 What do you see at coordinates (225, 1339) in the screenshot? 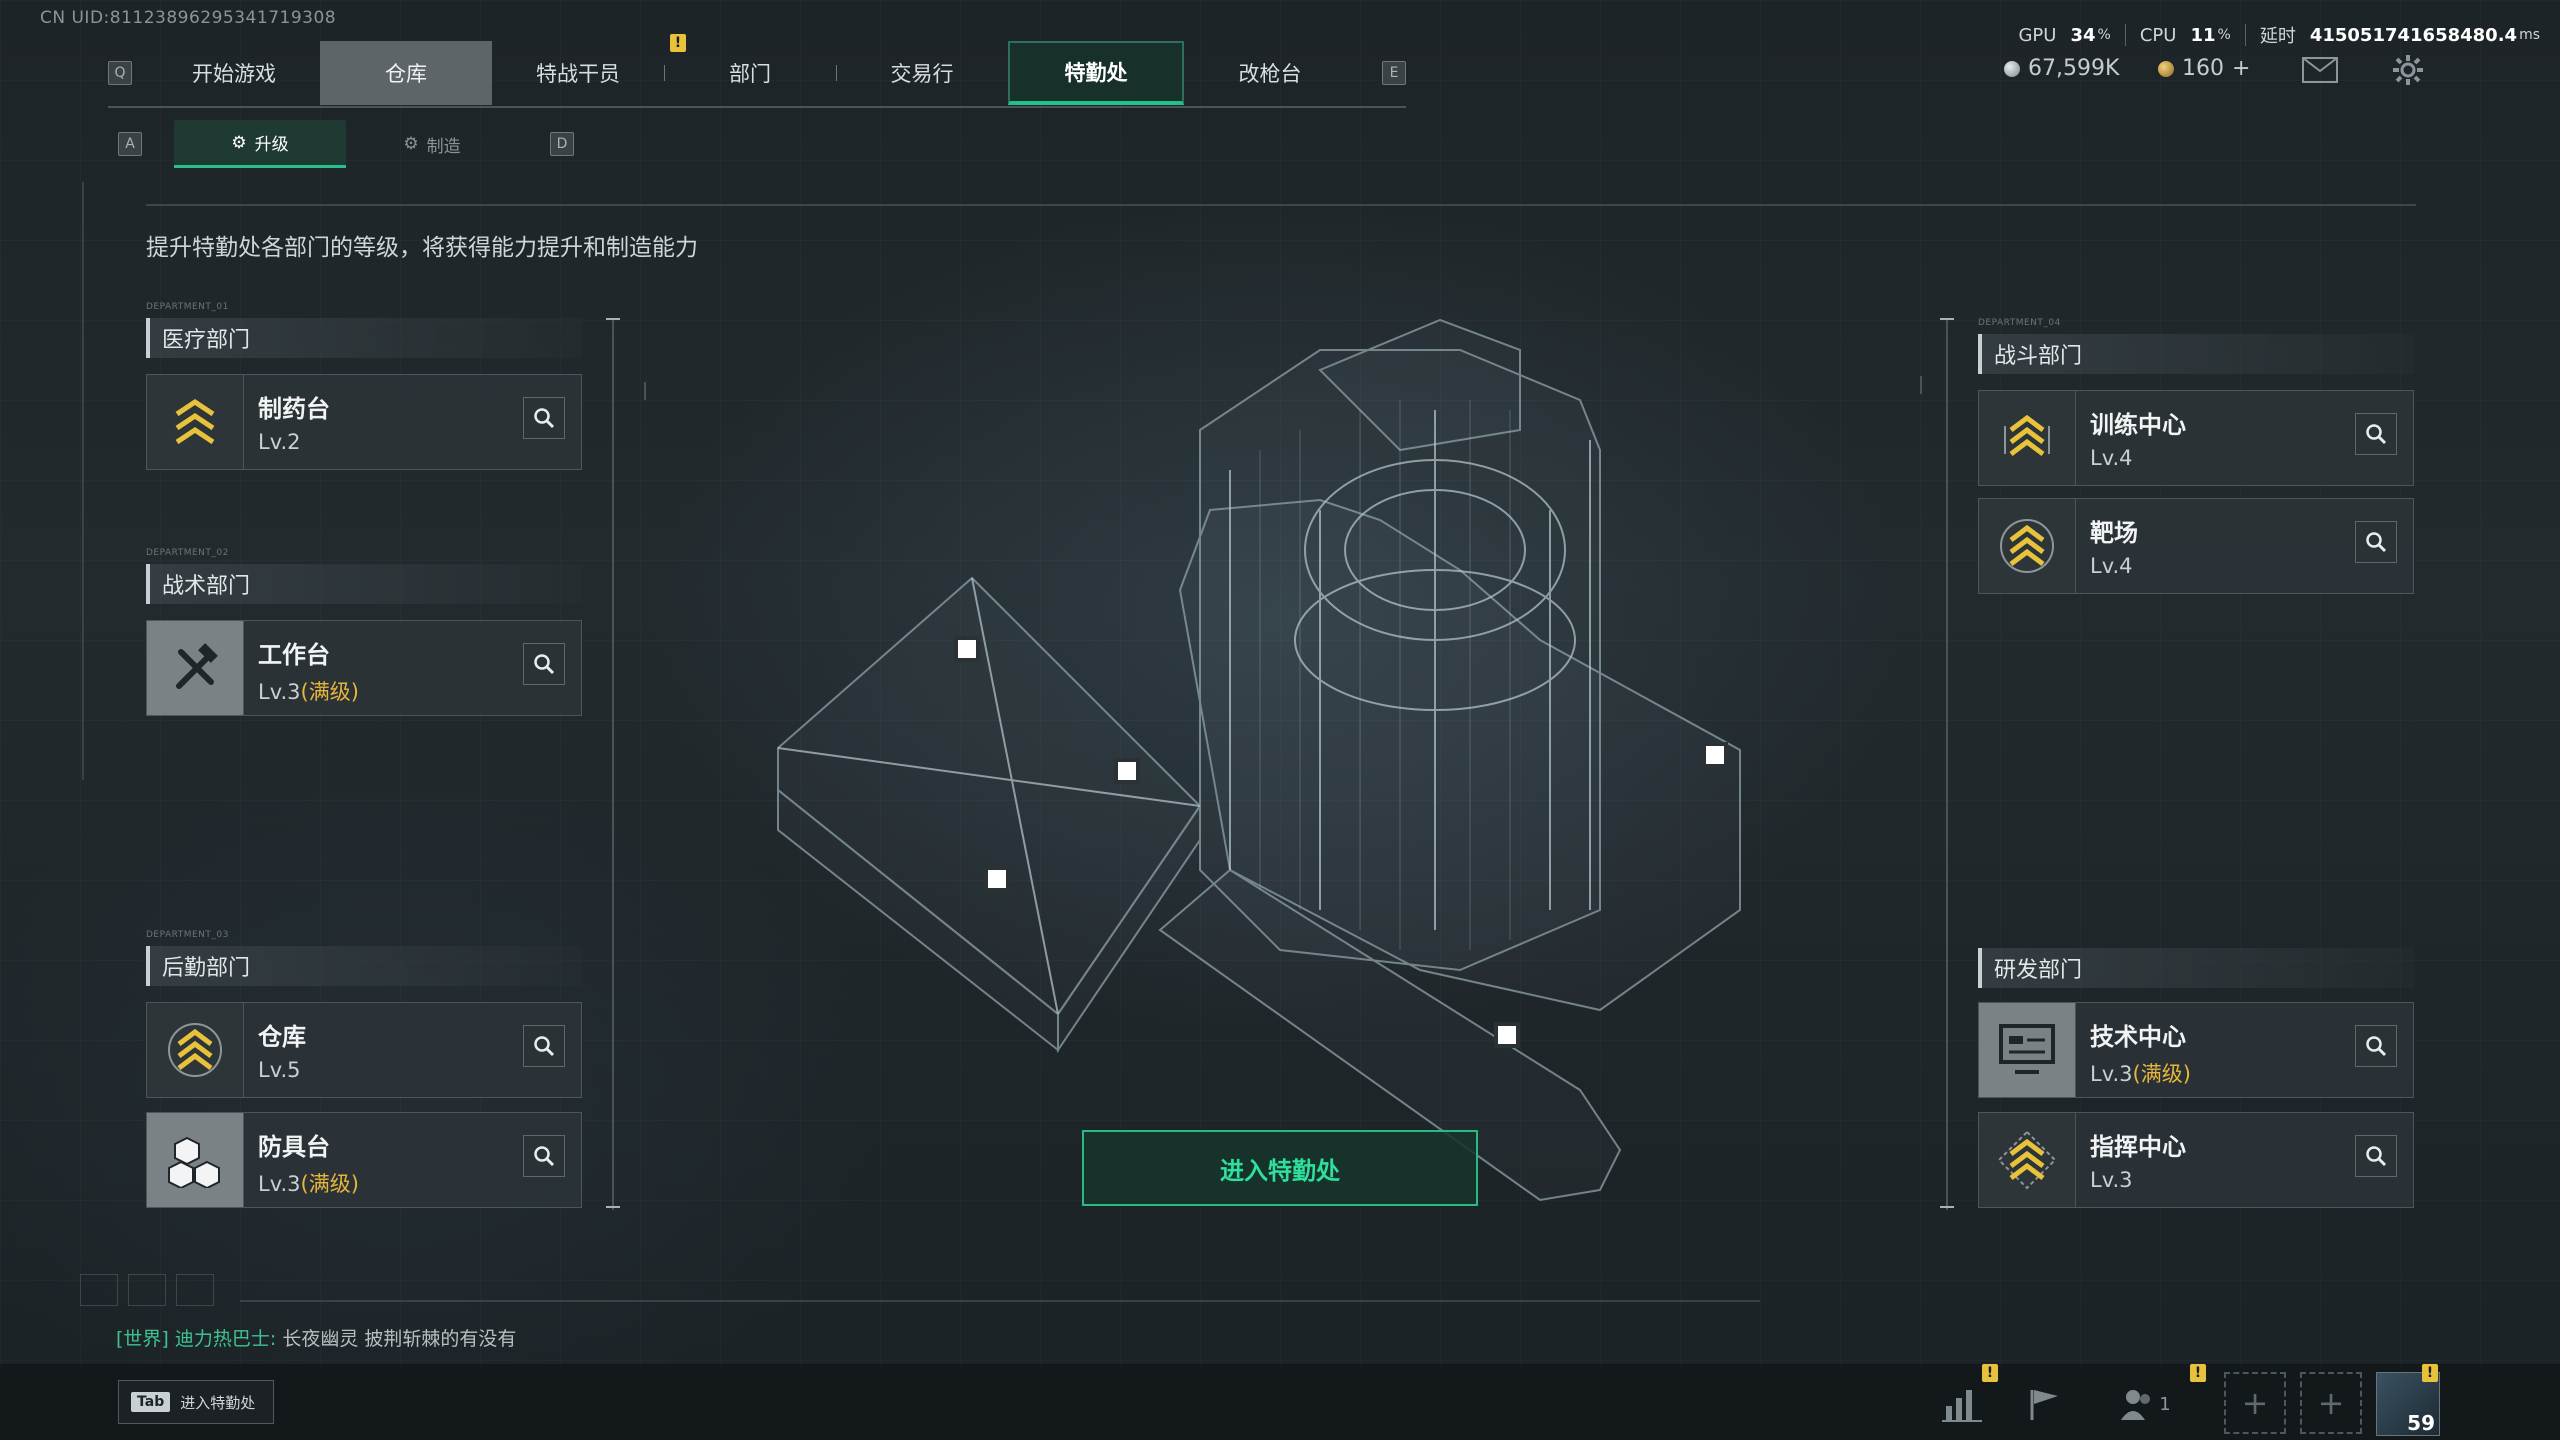
I see `chat-user: 迪力热巴士:` at bounding box center [225, 1339].